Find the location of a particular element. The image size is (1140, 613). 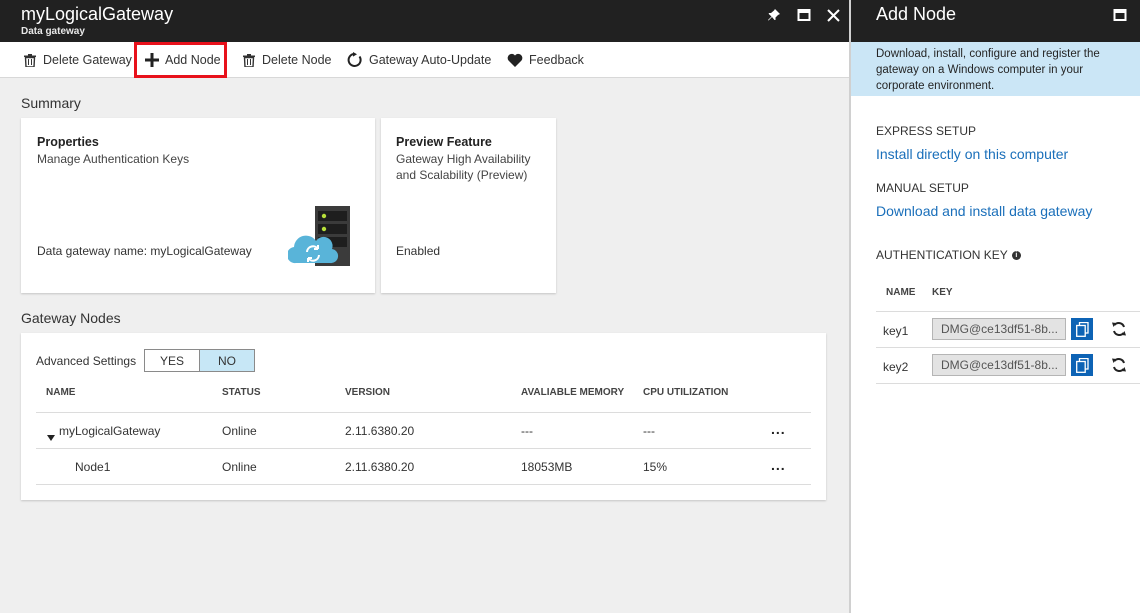

pin-icon is located at coordinates (774, 15).